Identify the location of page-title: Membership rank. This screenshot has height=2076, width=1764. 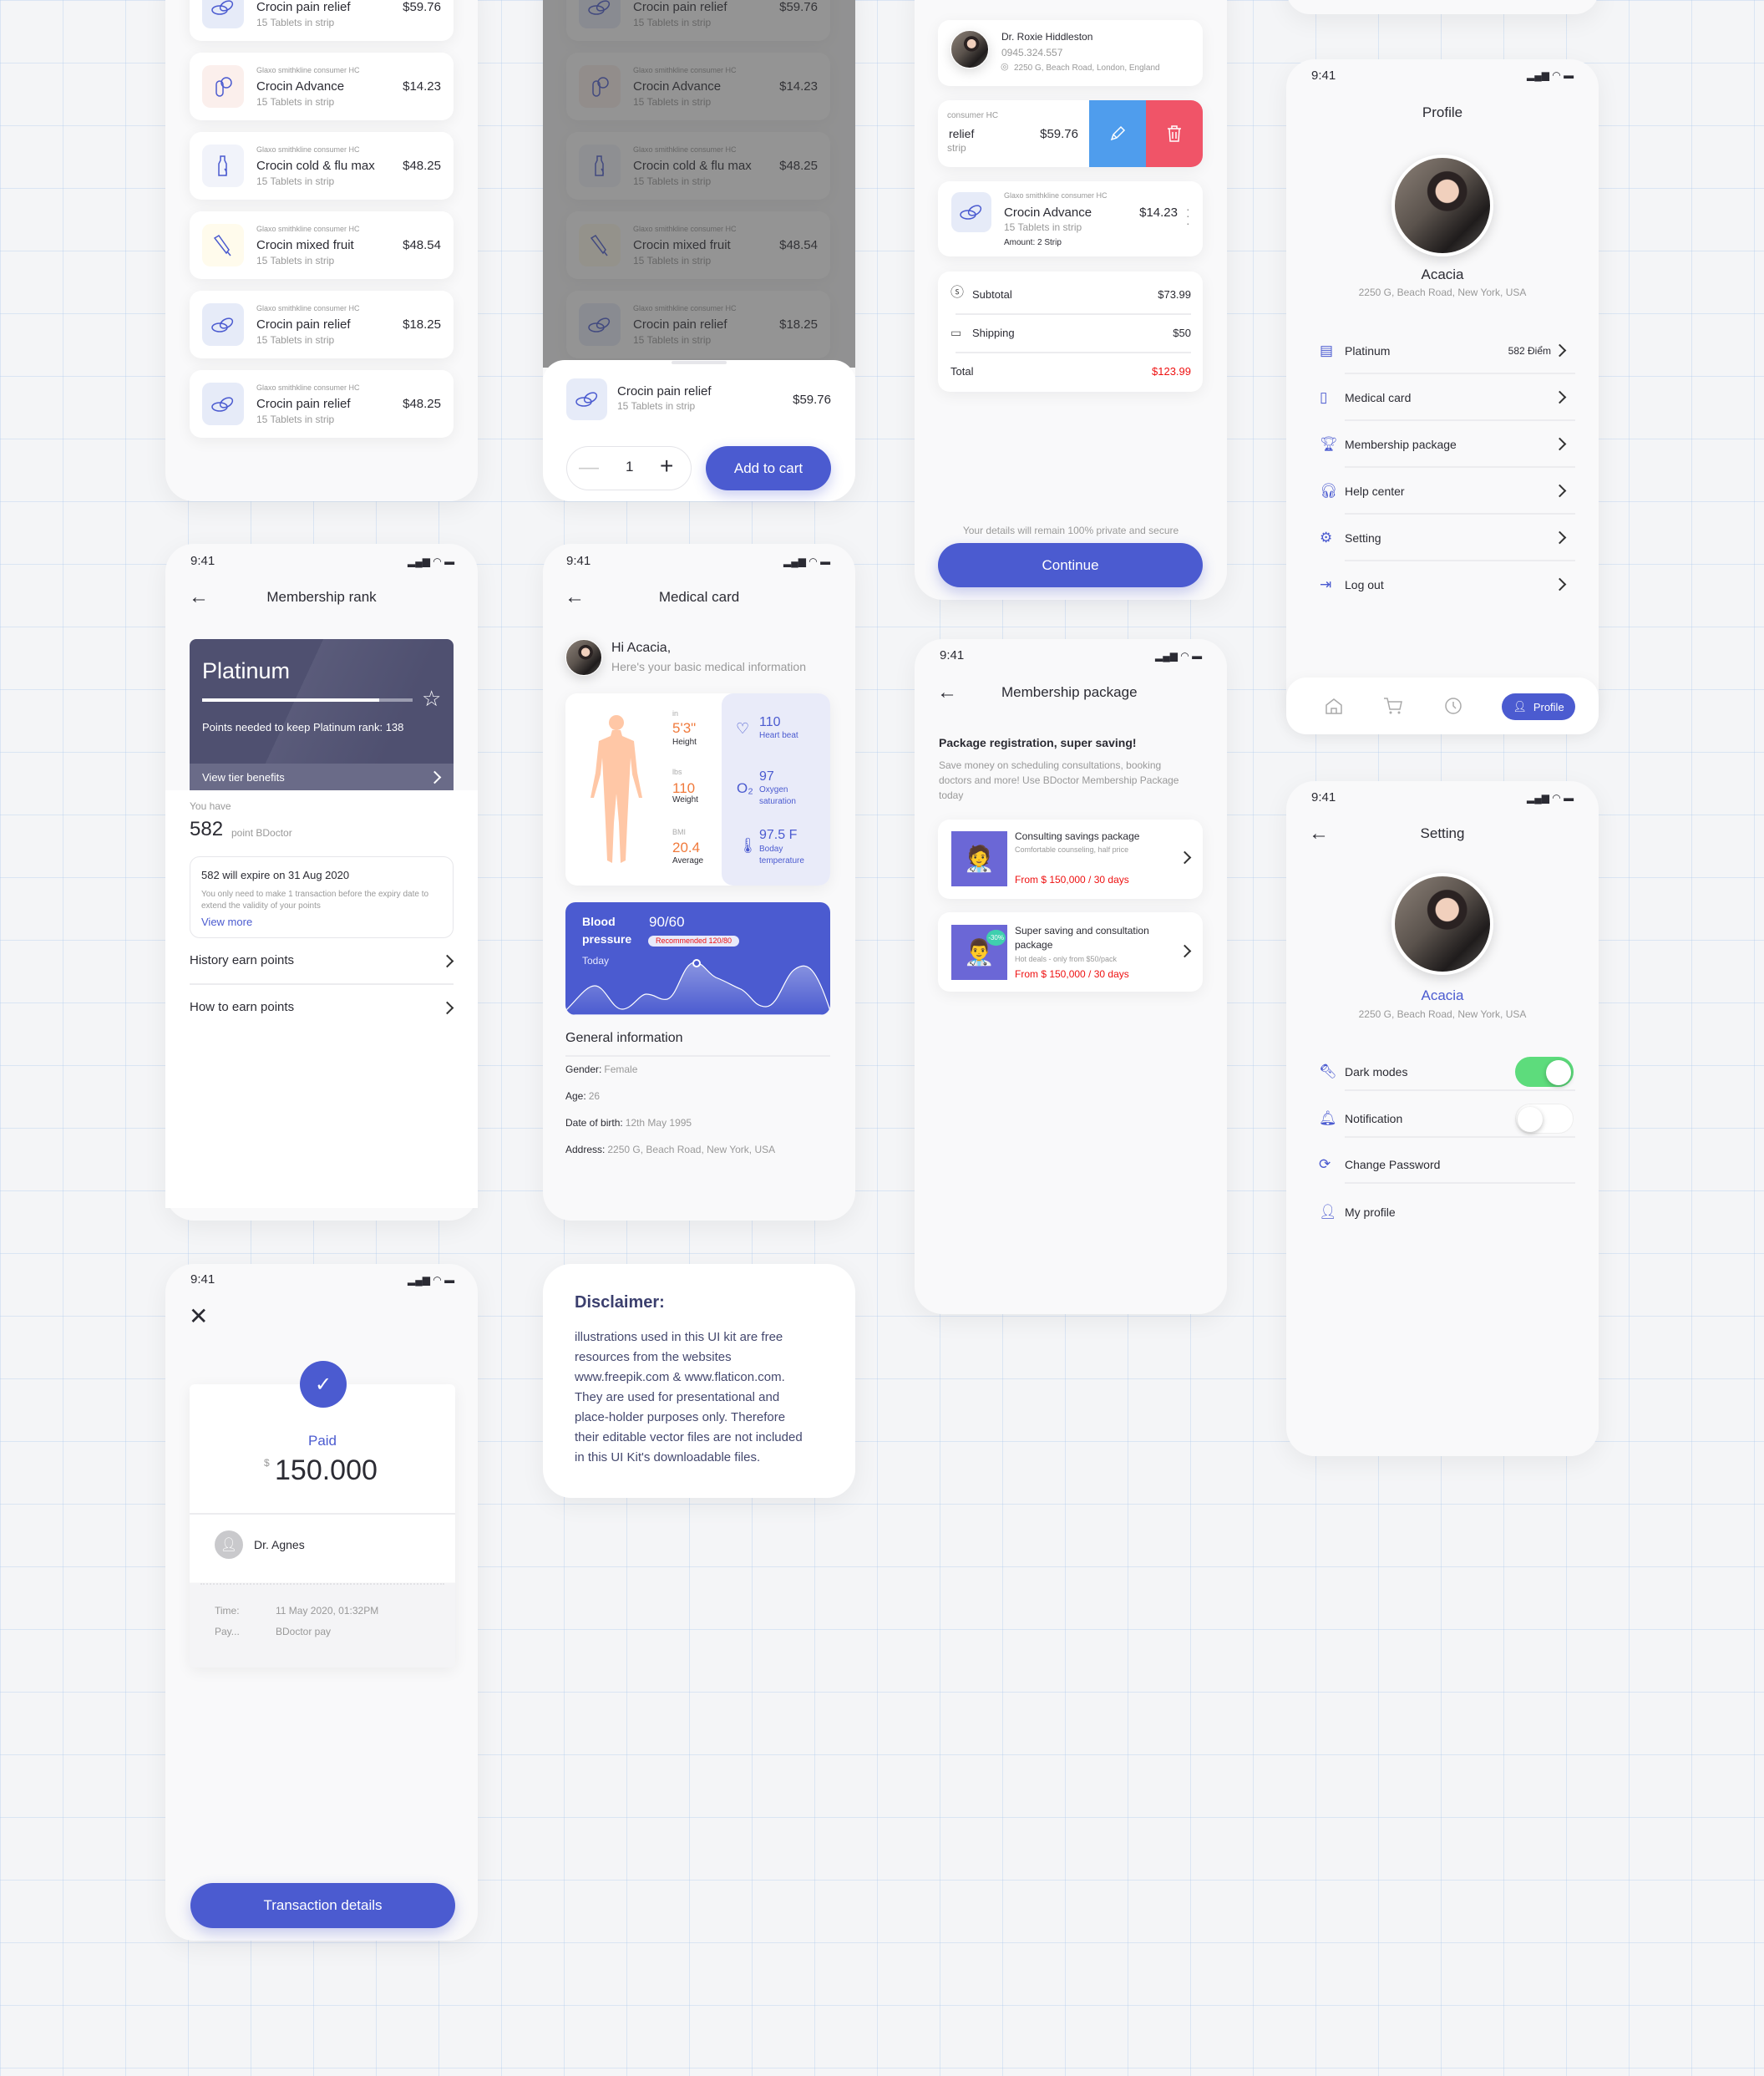
(321, 597).